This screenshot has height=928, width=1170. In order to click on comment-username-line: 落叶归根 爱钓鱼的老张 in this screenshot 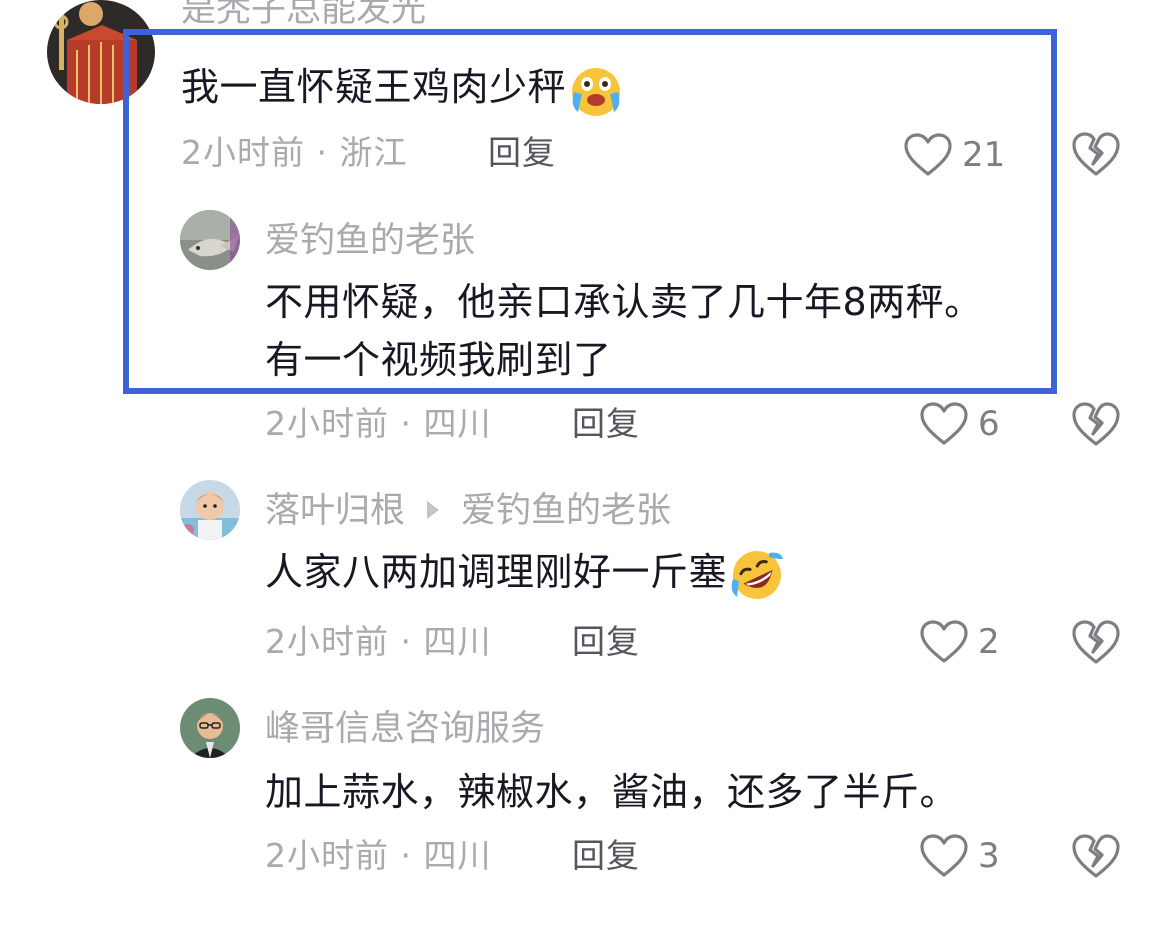, I will do `click(468, 511)`.